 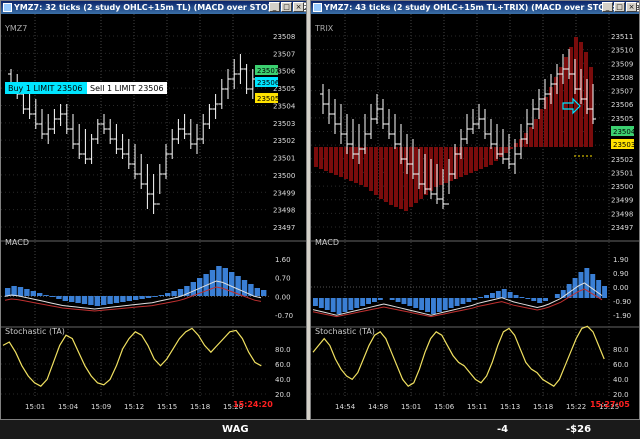 What do you see at coordinates (411, 407) in the screenshot?
I see `time-tick-label: 15:01` at bounding box center [411, 407].